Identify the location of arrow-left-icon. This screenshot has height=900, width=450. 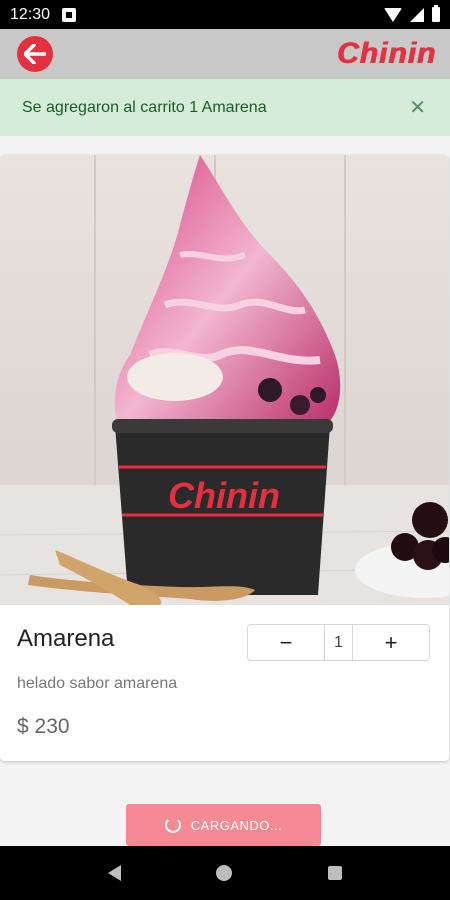
(35, 54).